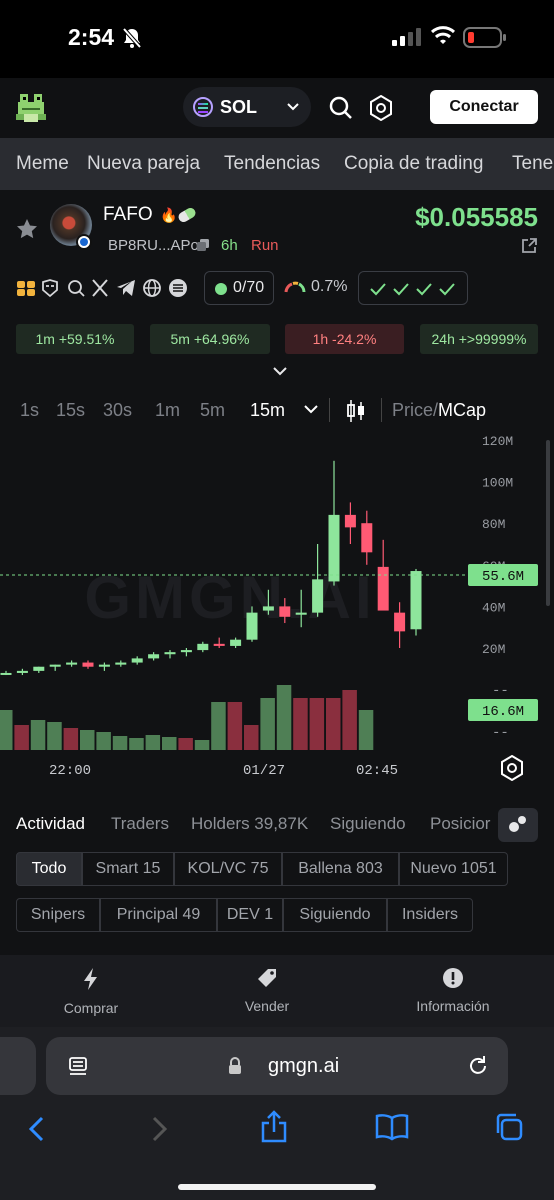  What do you see at coordinates (203, 245) in the screenshot?
I see `copy-icon` at bounding box center [203, 245].